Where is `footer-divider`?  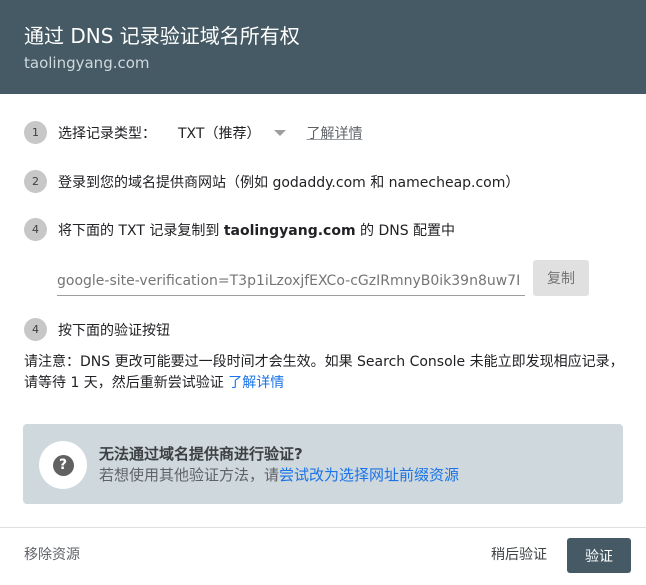 footer-divider is located at coordinates (323, 527).